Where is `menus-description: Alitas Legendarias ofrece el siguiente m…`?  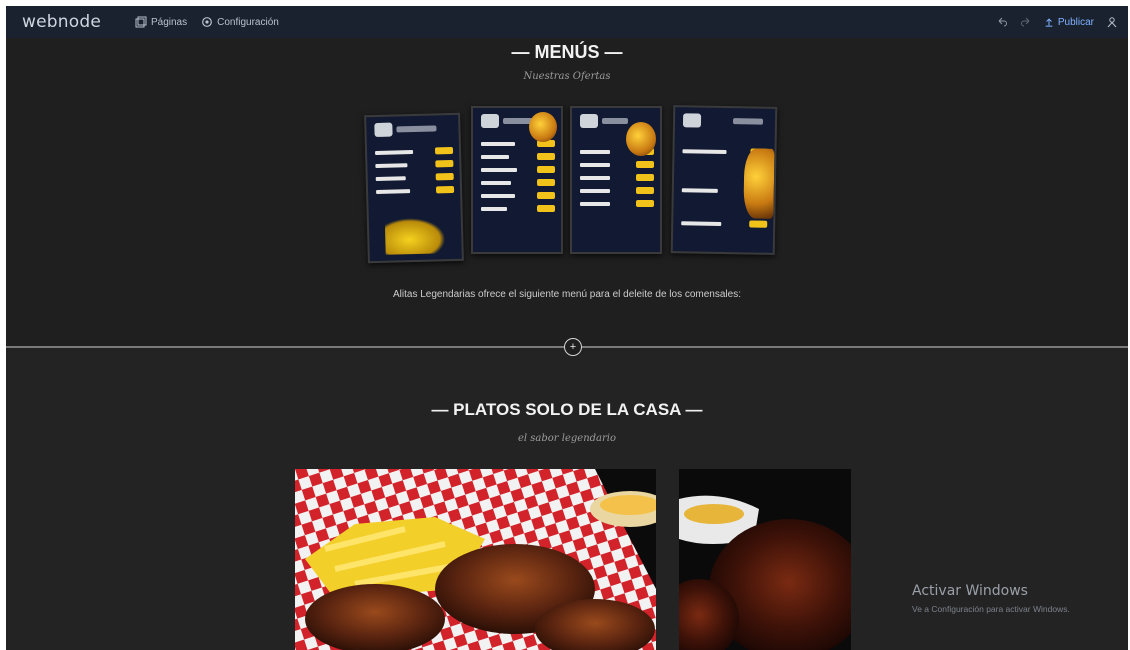
menus-description: Alitas Legendarias ofrece el siguiente m… is located at coordinates (567, 294).